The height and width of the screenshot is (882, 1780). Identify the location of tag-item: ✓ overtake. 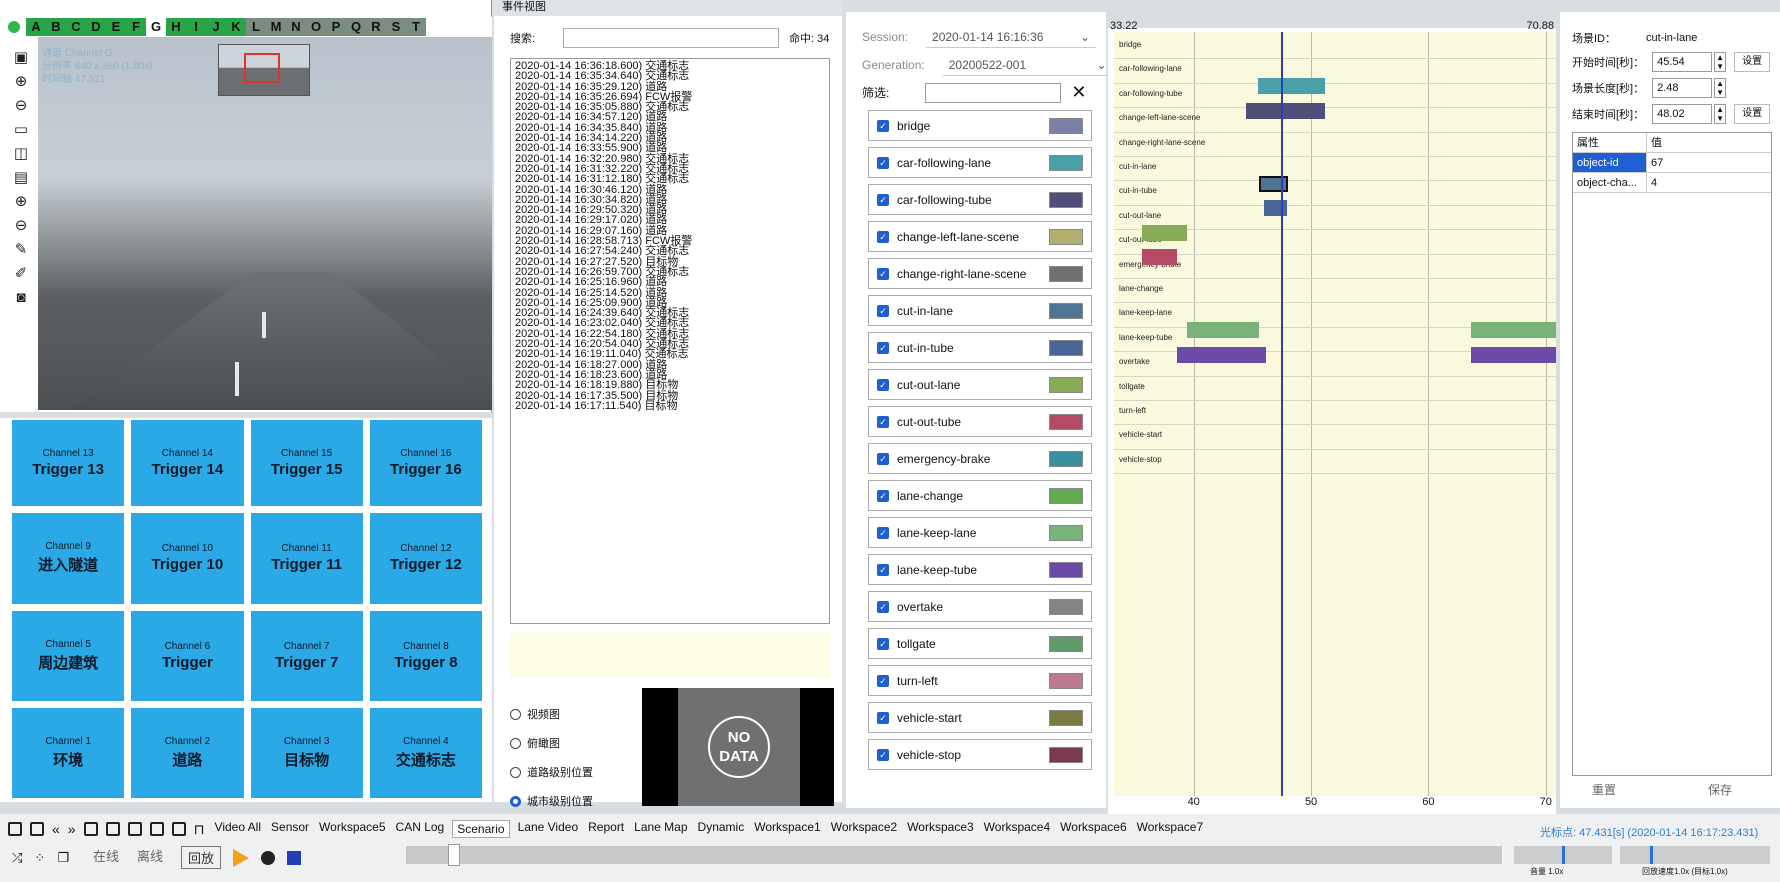
(980, 606).